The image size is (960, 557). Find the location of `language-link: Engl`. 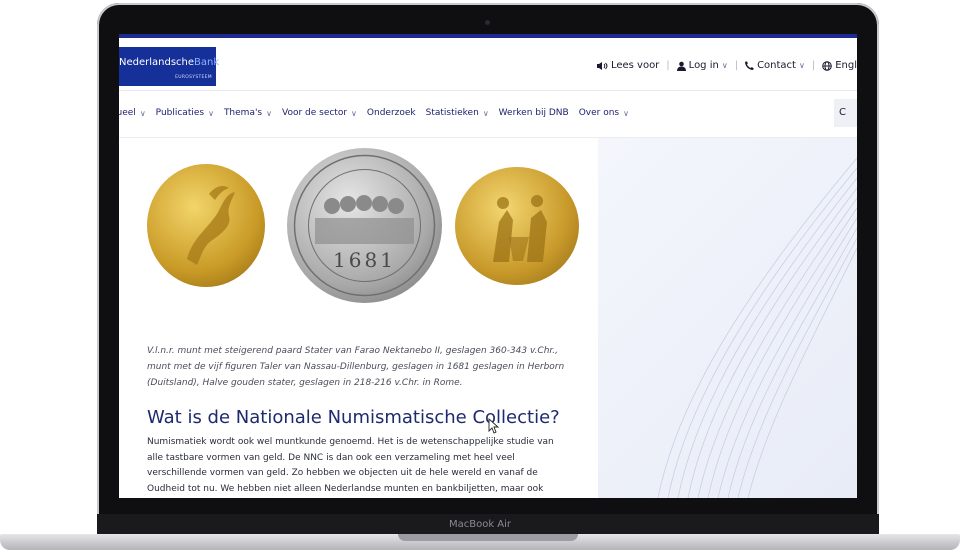

language-link: Engl is located at coordinates (839, 65).